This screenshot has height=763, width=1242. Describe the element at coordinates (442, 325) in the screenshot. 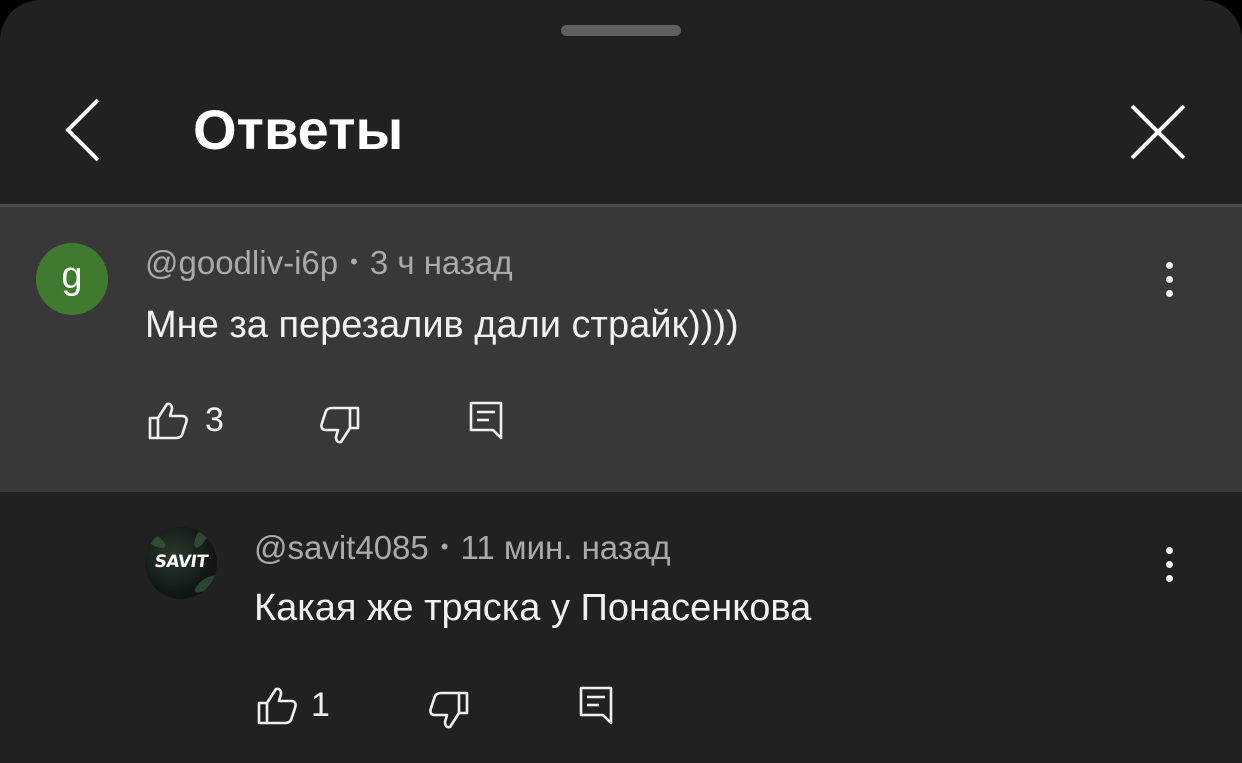

I see `comment-text: Мне за перезалив дали страйк))))` at that location.